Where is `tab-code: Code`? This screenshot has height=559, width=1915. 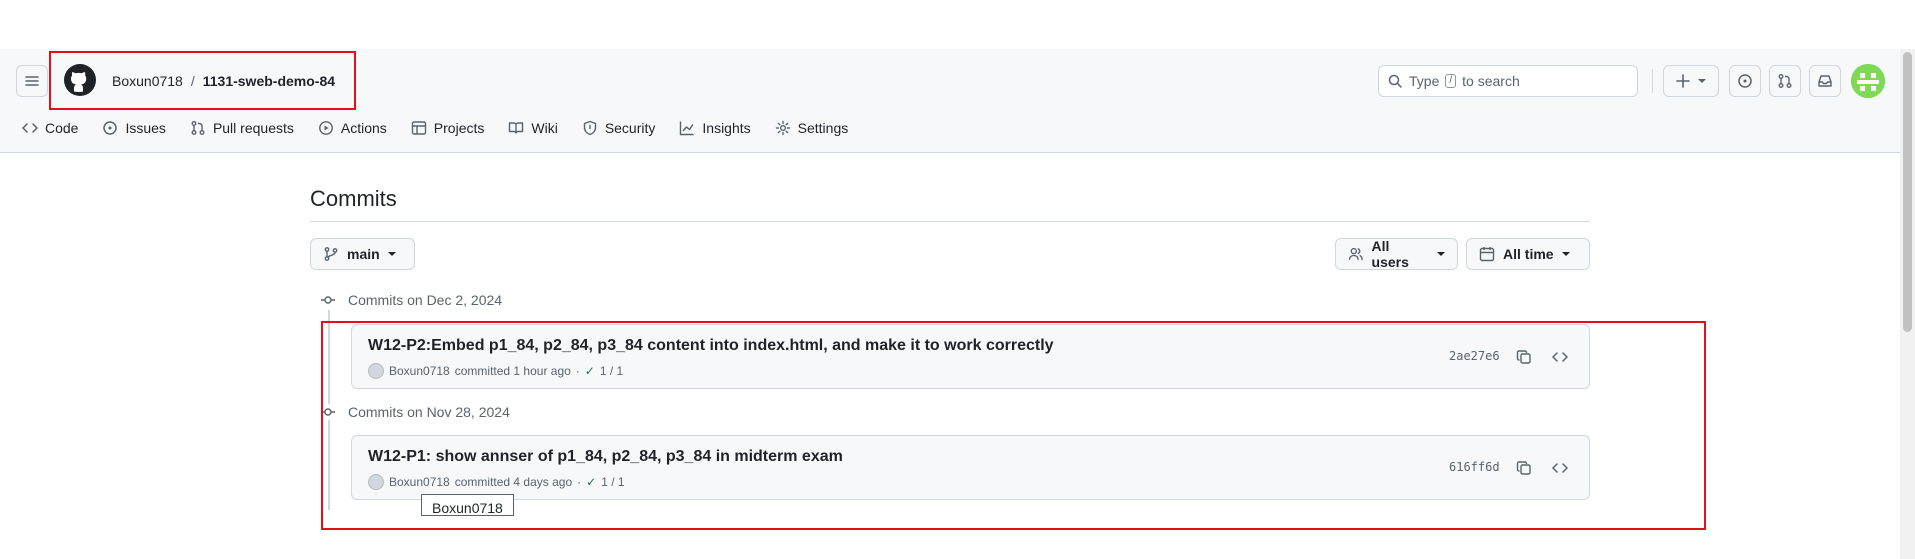 tab-code: Code is located at coordinates (50, 128).